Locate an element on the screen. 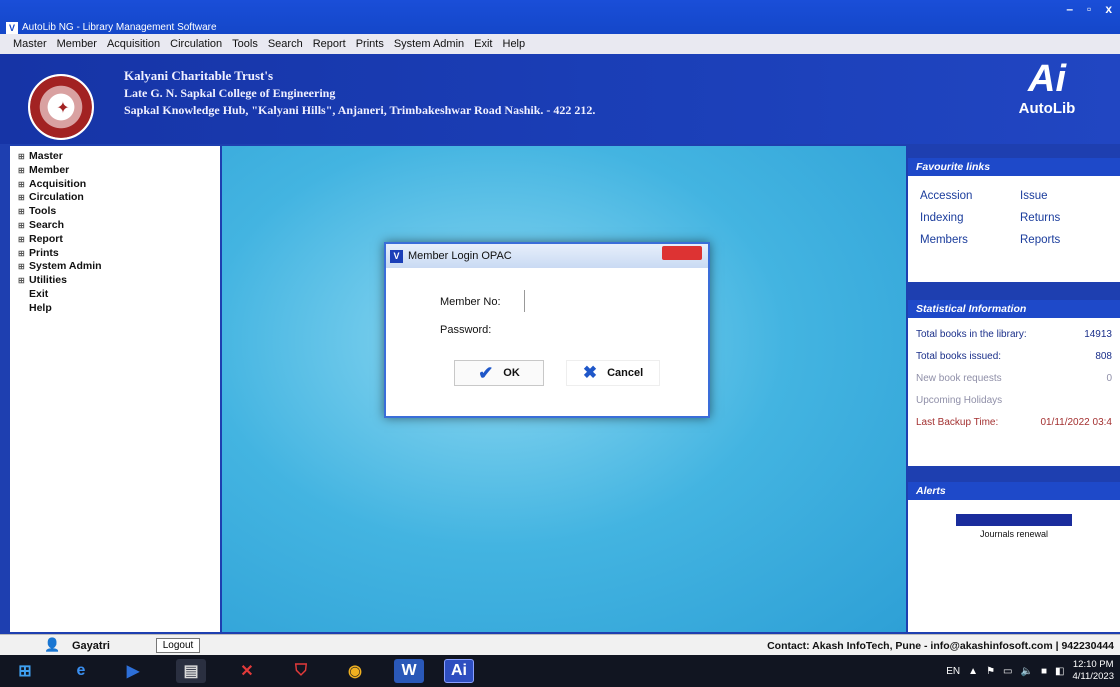  brand-name: AutoLib is located at coordinates (1047, 108).